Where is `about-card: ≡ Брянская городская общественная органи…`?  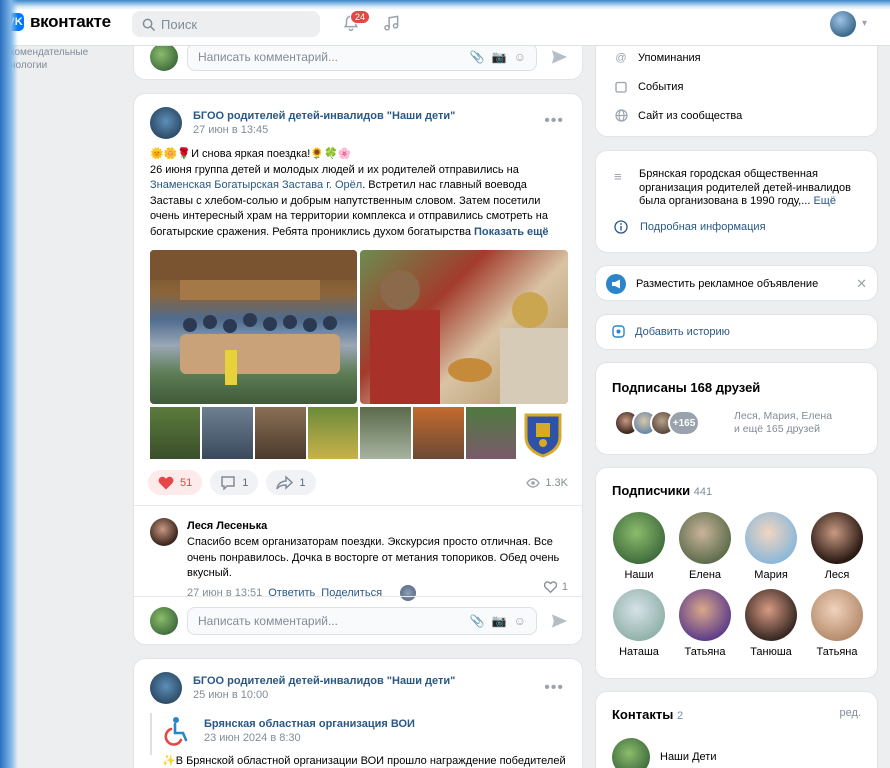
about-card: ≡ Брянская городская общественная органи… is located at coordinates (736, 201).